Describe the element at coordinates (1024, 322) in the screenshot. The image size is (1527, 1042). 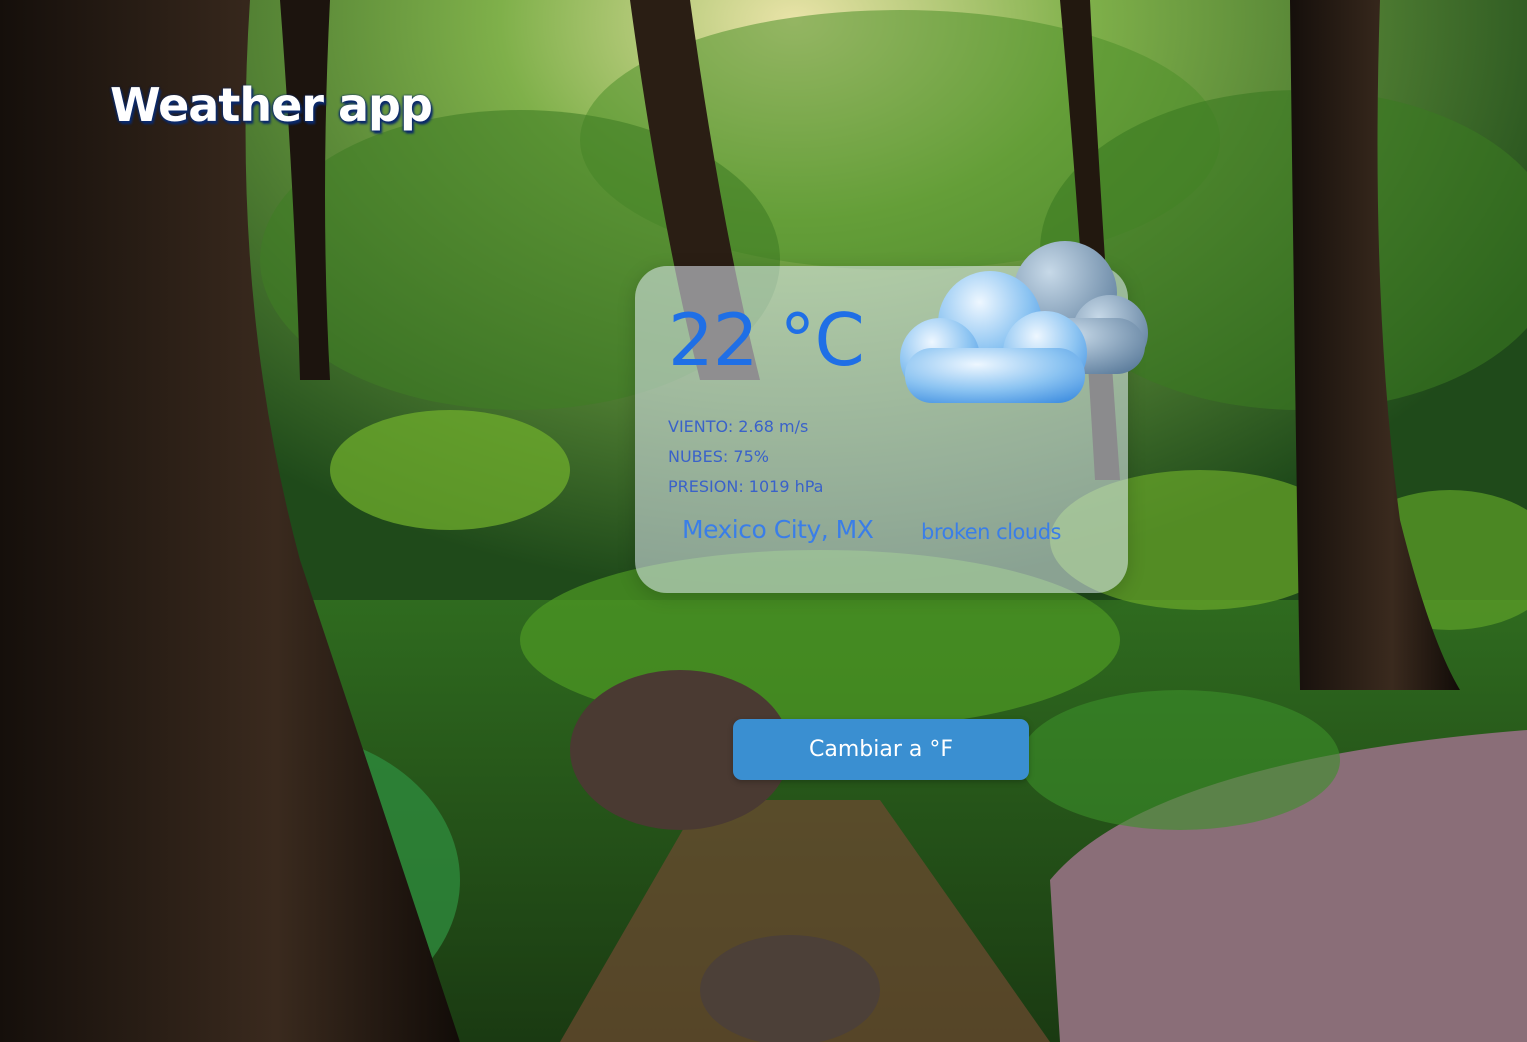
I see `broken-clouds-icon` at that location.